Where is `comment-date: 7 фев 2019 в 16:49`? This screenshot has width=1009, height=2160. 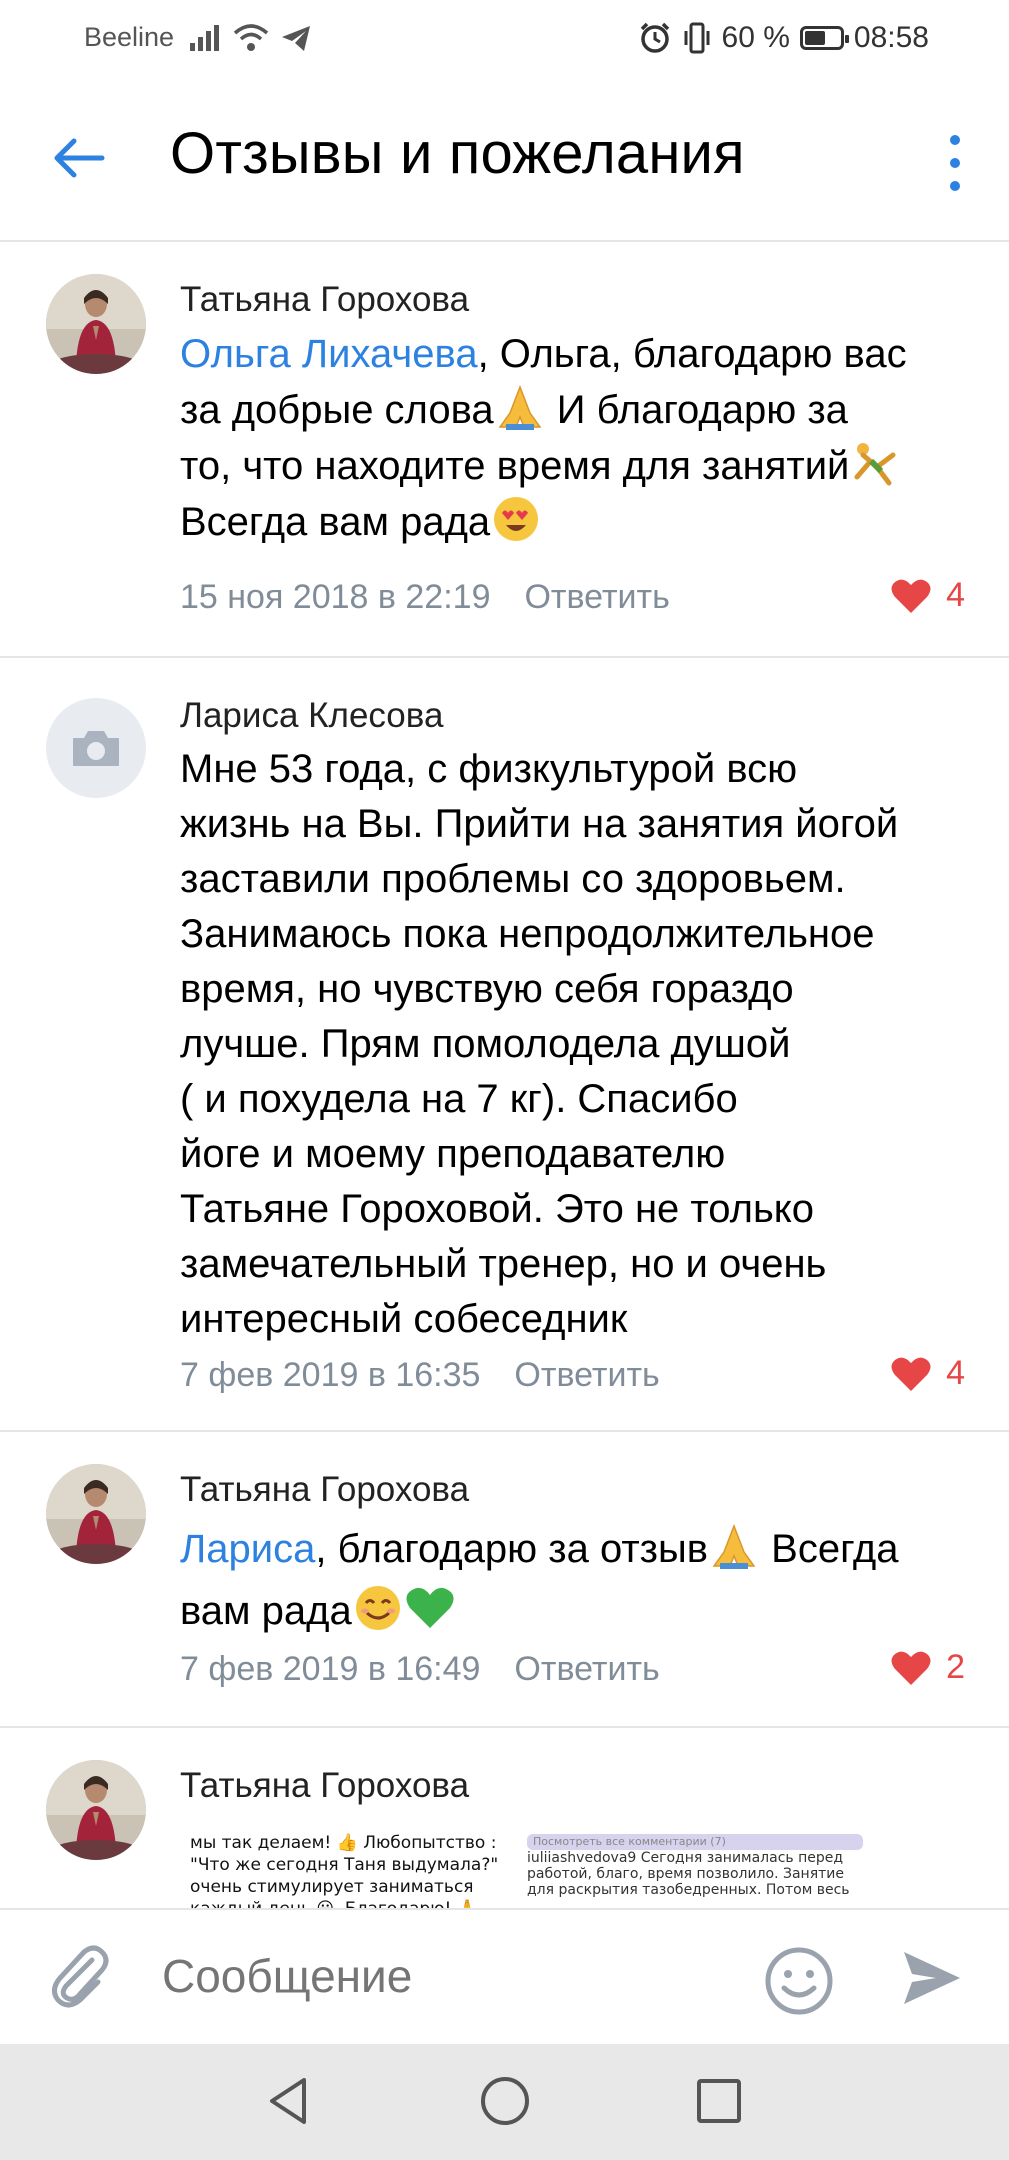 comment-date: 7 фев 2019 в 16:49 is located at coordinates (330, 1669).